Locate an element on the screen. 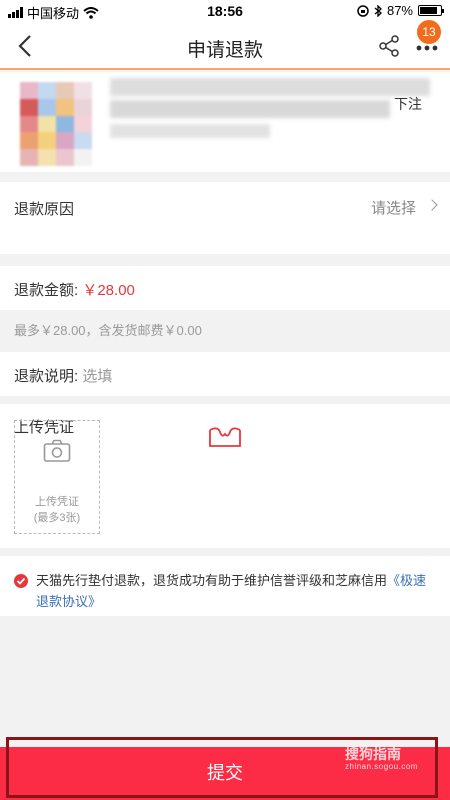  chevron-right-icon is located at coordinates (432, 205).